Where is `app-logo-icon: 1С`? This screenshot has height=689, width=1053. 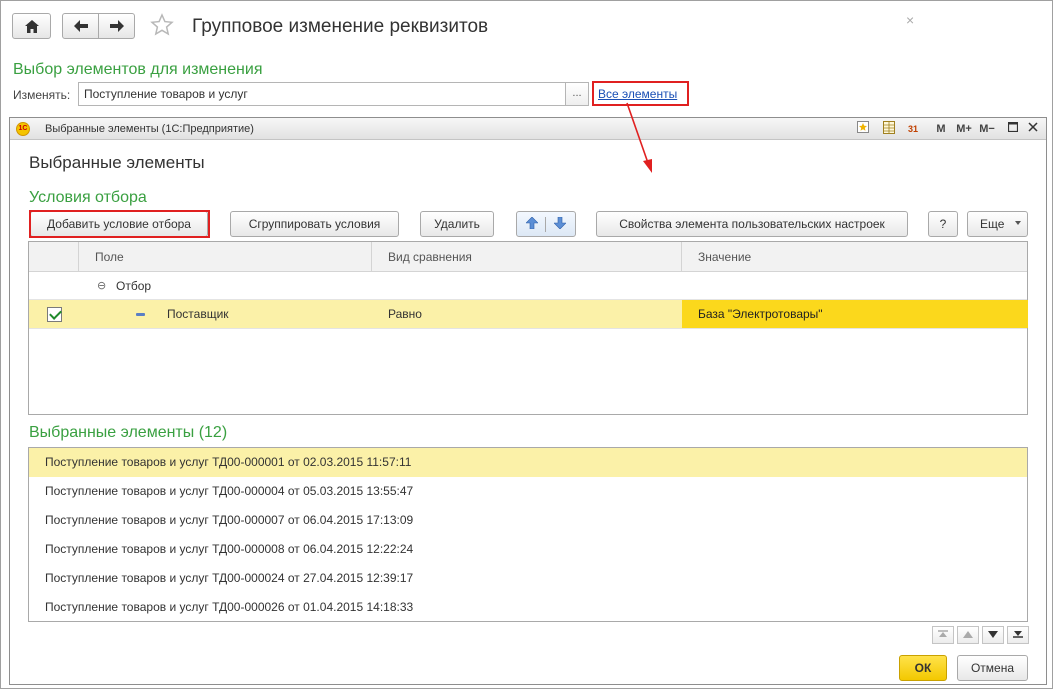
app-logo-icon: 1С is located at coordinates (23, 129).